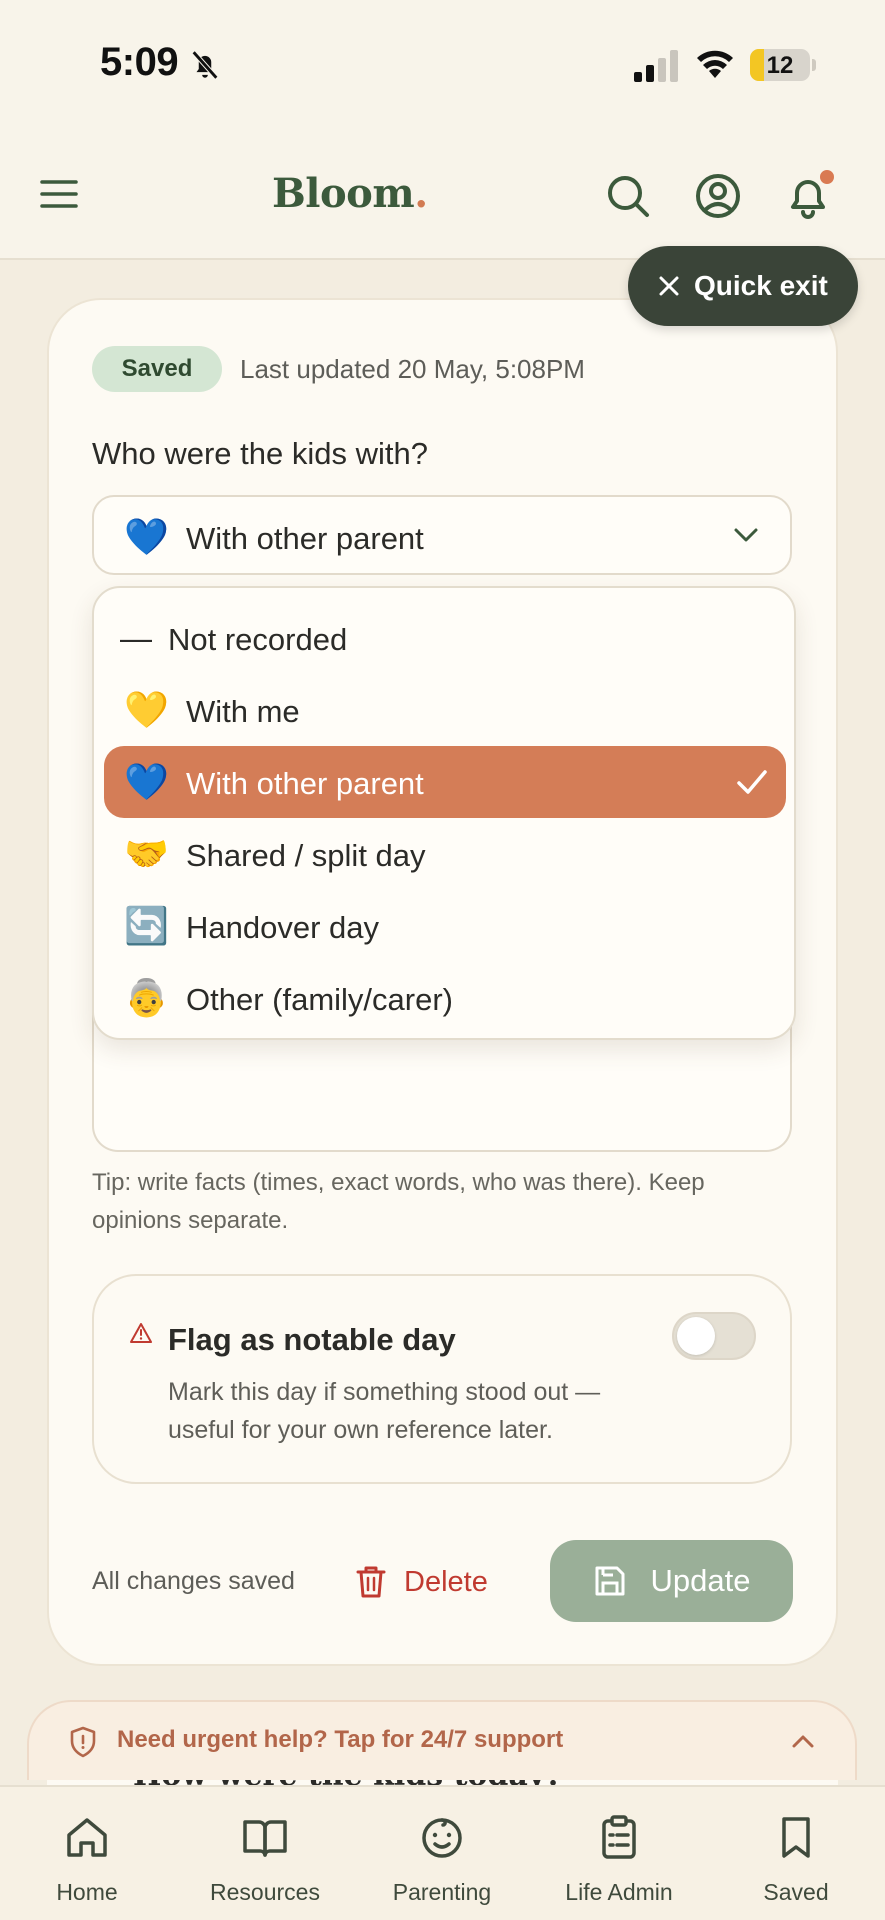  What do you see at coordinates (803, 1741) in the screenshot?
I see `chevron-up-icon` at bounding box center [803, 1741].